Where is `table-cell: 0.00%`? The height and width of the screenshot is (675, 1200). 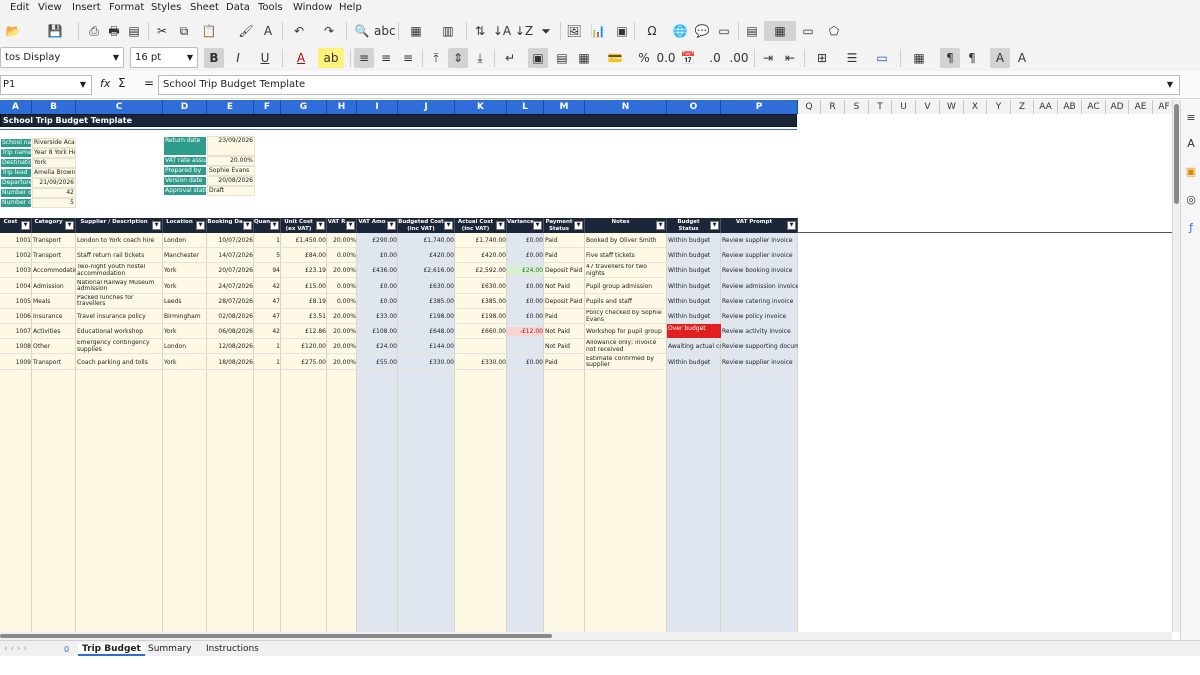 table-cell: 0.00% is located at coordinates (342, 255).